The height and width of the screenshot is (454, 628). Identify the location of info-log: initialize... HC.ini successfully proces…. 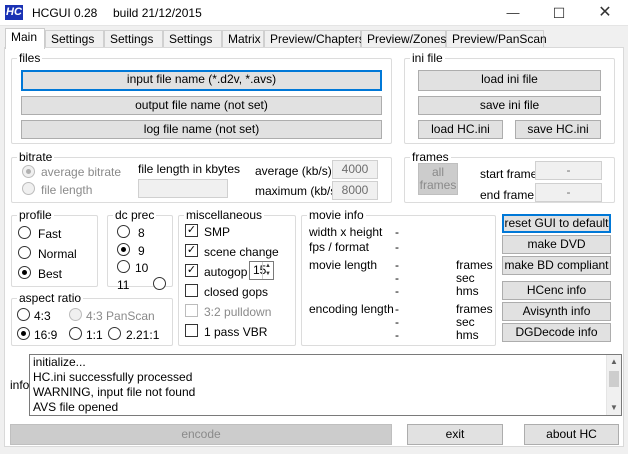
(325, 385).